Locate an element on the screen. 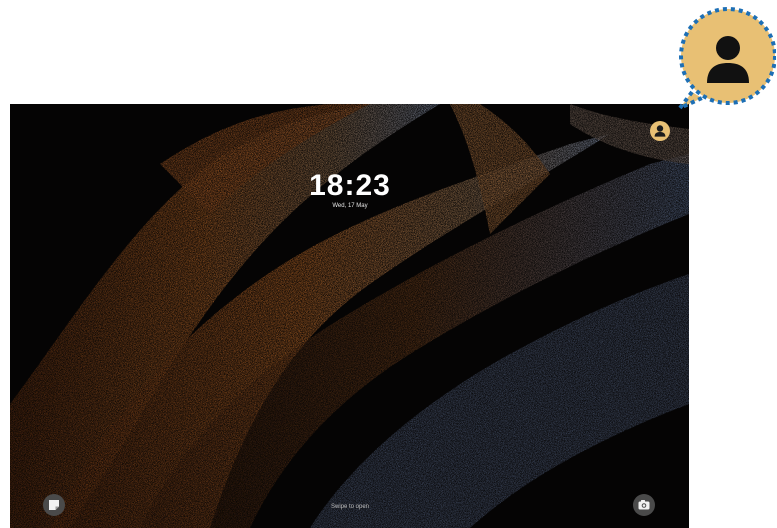 The width and height of the screenshot is (777, 528). lock-screen-clock: 18:23 is located at coordinates (350, 185).